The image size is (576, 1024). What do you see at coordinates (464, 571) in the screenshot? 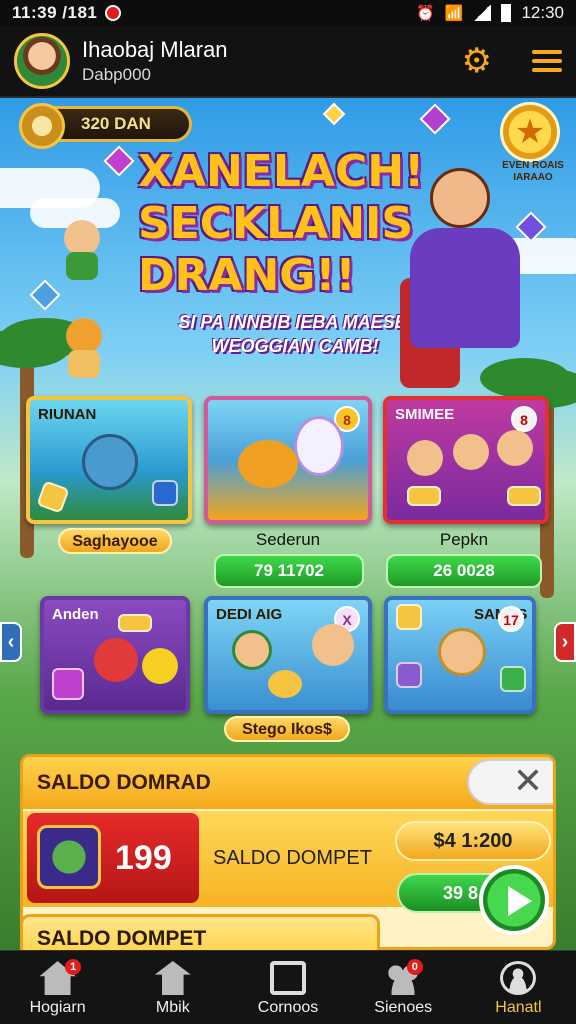
I see `game-play-button: 26 0028` at bounding box center [464, 571].